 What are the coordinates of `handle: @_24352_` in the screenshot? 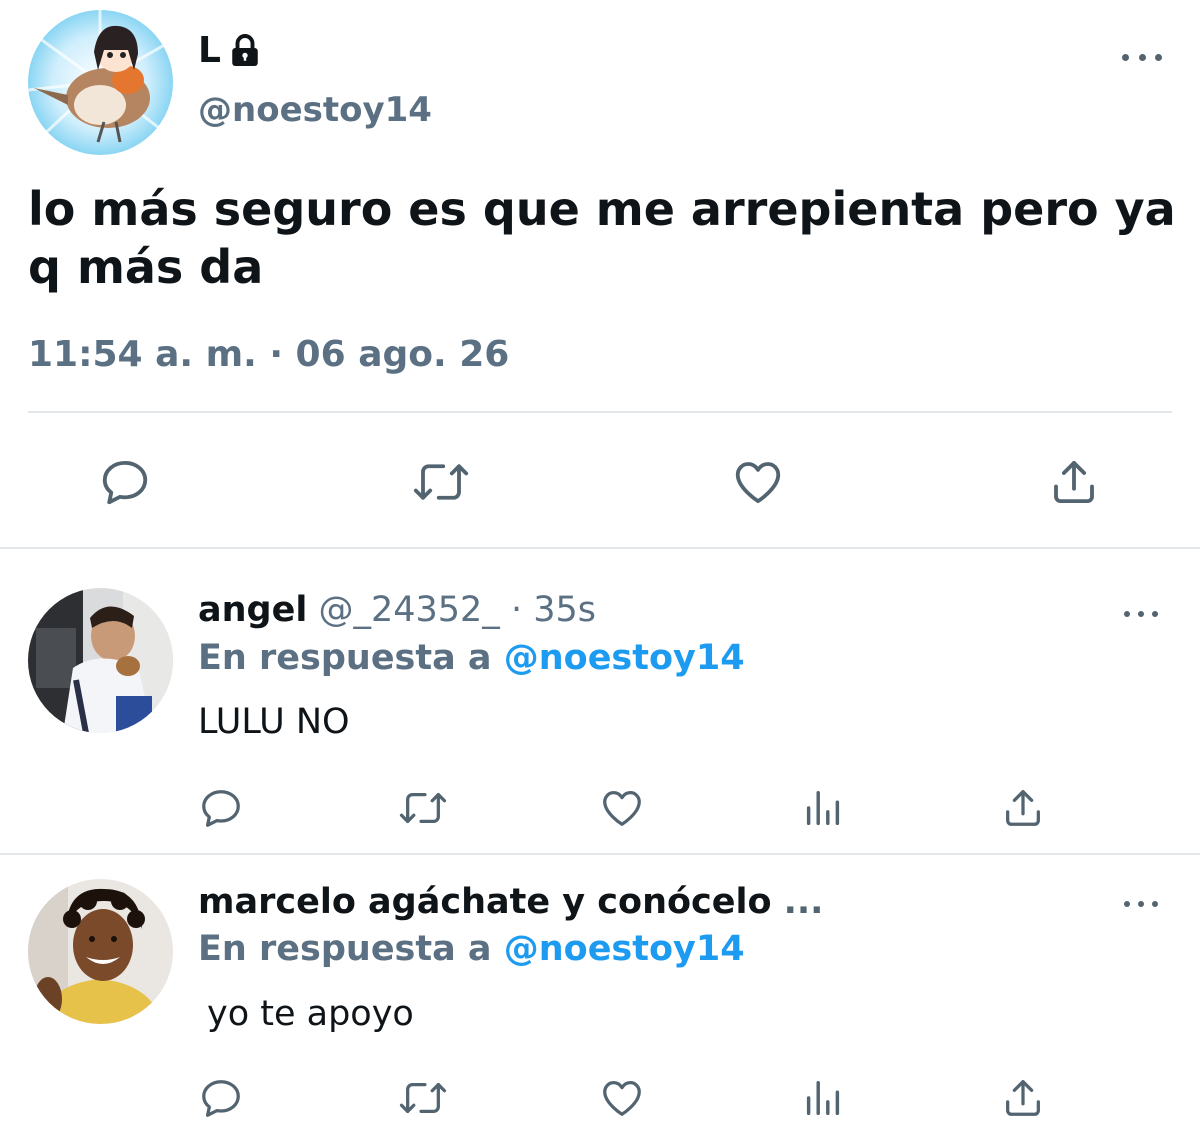 It's located at (408, 610).